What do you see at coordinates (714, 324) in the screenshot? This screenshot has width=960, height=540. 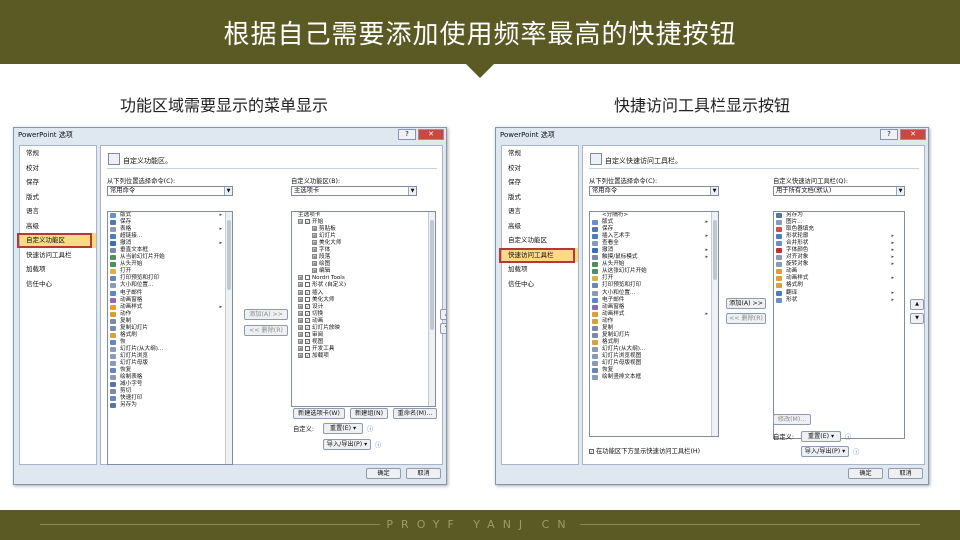 I see `commands-scrollbar` at bounding box center [714, 324].